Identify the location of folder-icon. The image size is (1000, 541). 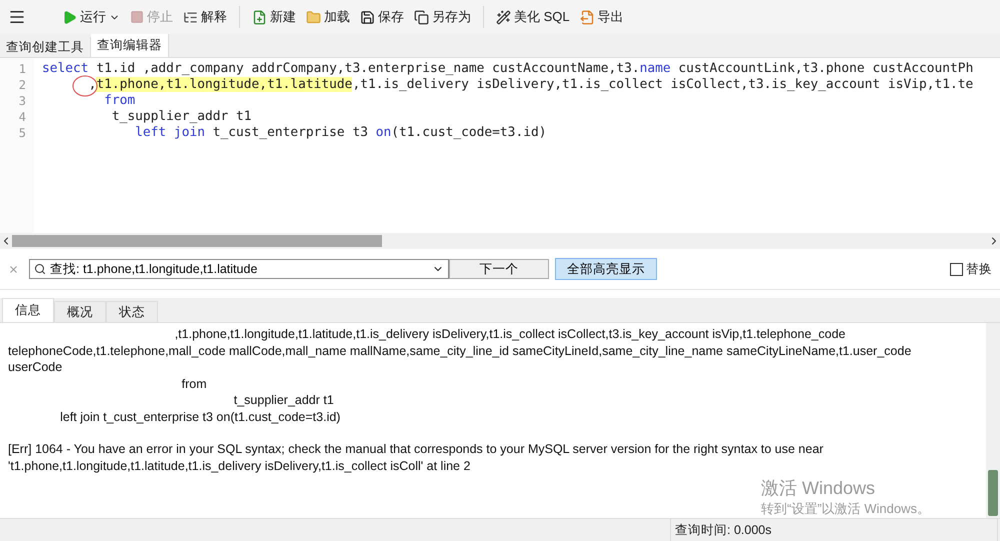
(313, 17).